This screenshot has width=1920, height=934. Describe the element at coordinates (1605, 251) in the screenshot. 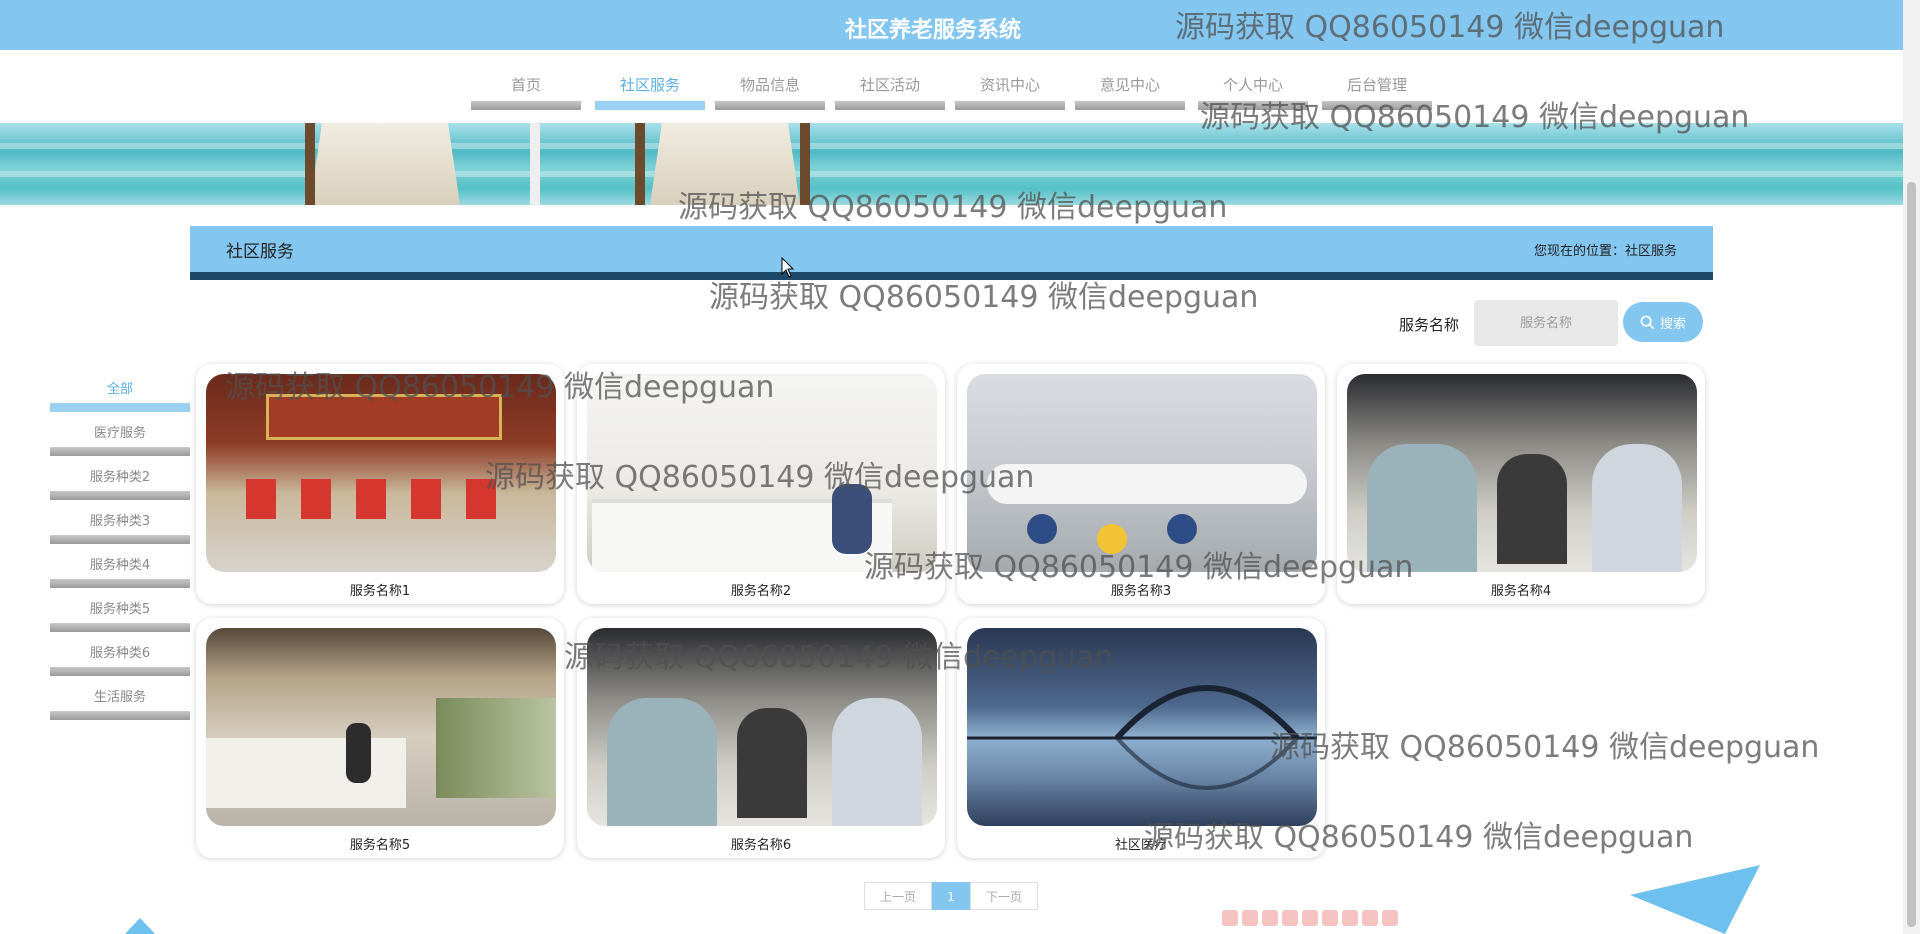

I see `breadcrumb: 您现在的位置：社区服务` at that location.